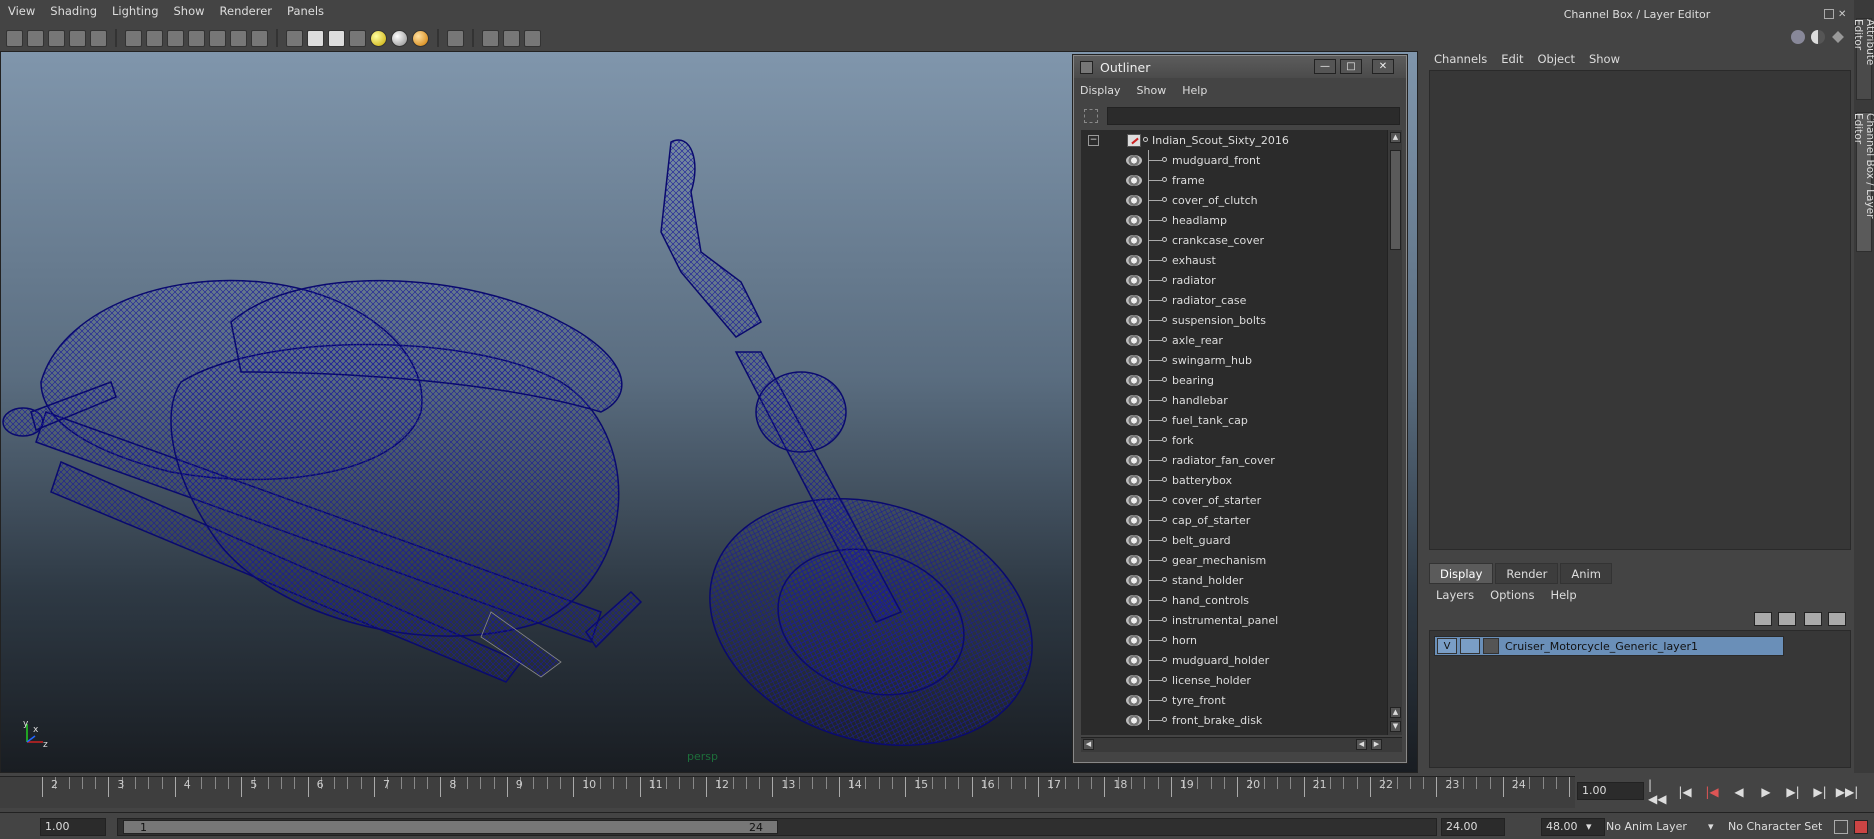 The image size is (1874, 839). Describe the element at coordinates (1234, 160) in the screenshot. I see `outliner-item: mudguard_front` at that location.